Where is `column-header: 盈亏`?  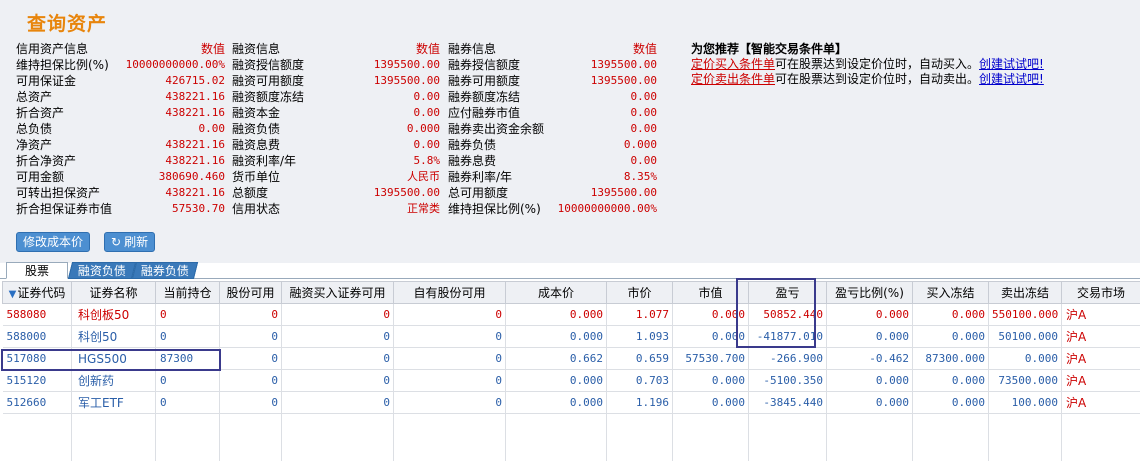 column-header: 盈亏 is located at coordinates (787, 292).